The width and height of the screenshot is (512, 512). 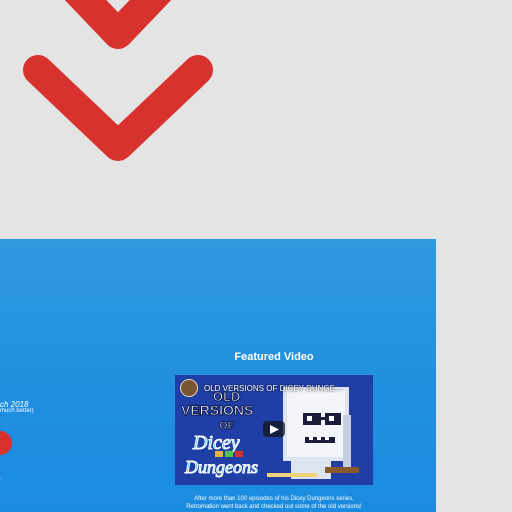 What do you see at coordinates (17, 411) in the screenshot?
I see `news-note-fragment: much better)` at bounding box center [17, 411].